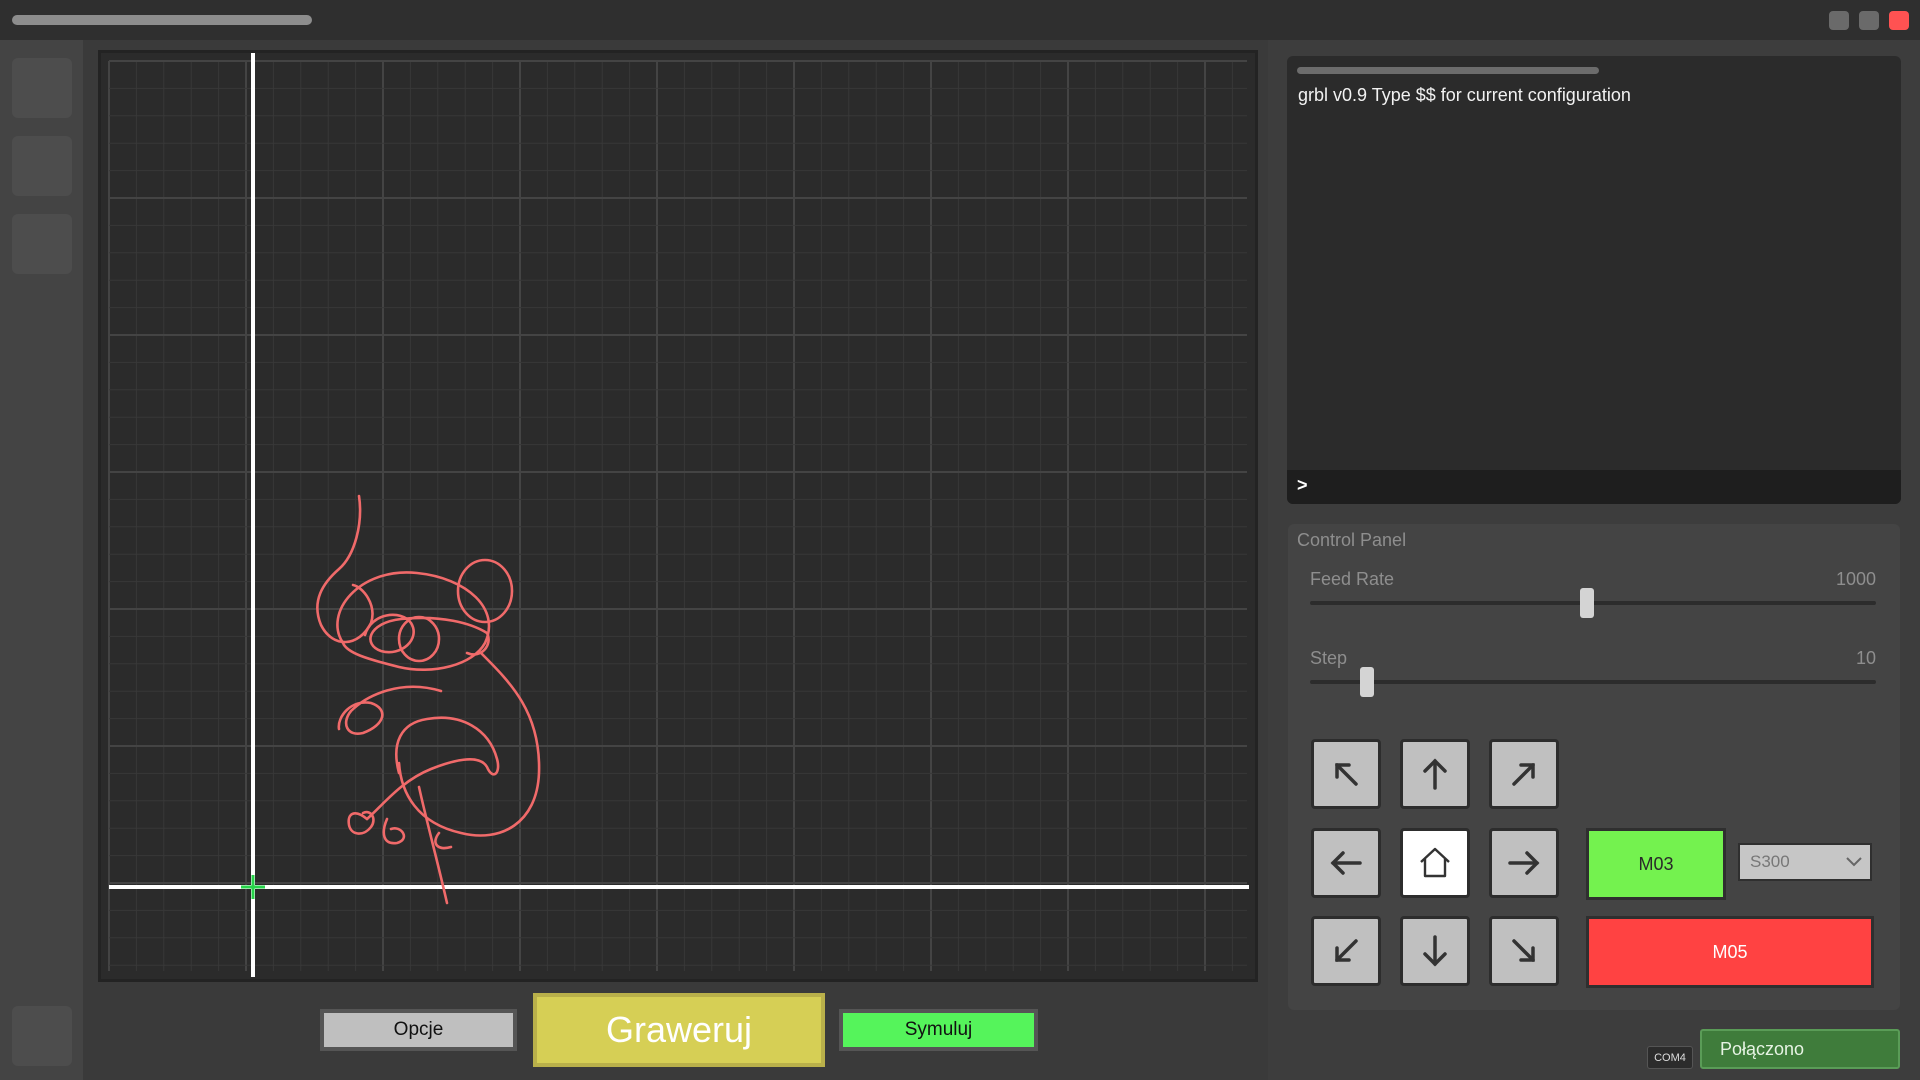 Image resolution: width=1920 pixels, height=1080 pixels. I want to click on simulate-button: Symuluj, so click(938, 1030).